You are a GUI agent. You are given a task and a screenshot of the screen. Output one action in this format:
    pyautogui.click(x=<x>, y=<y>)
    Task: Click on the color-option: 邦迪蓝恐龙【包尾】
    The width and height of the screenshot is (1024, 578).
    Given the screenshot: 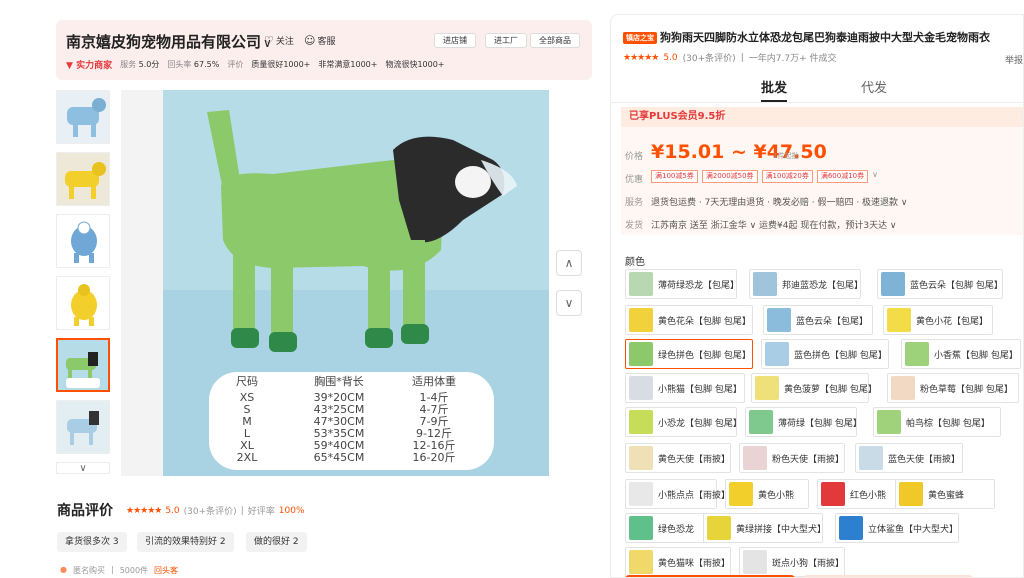 What is the action you would take?
    pyautogui.click(x=806, y=284)
    